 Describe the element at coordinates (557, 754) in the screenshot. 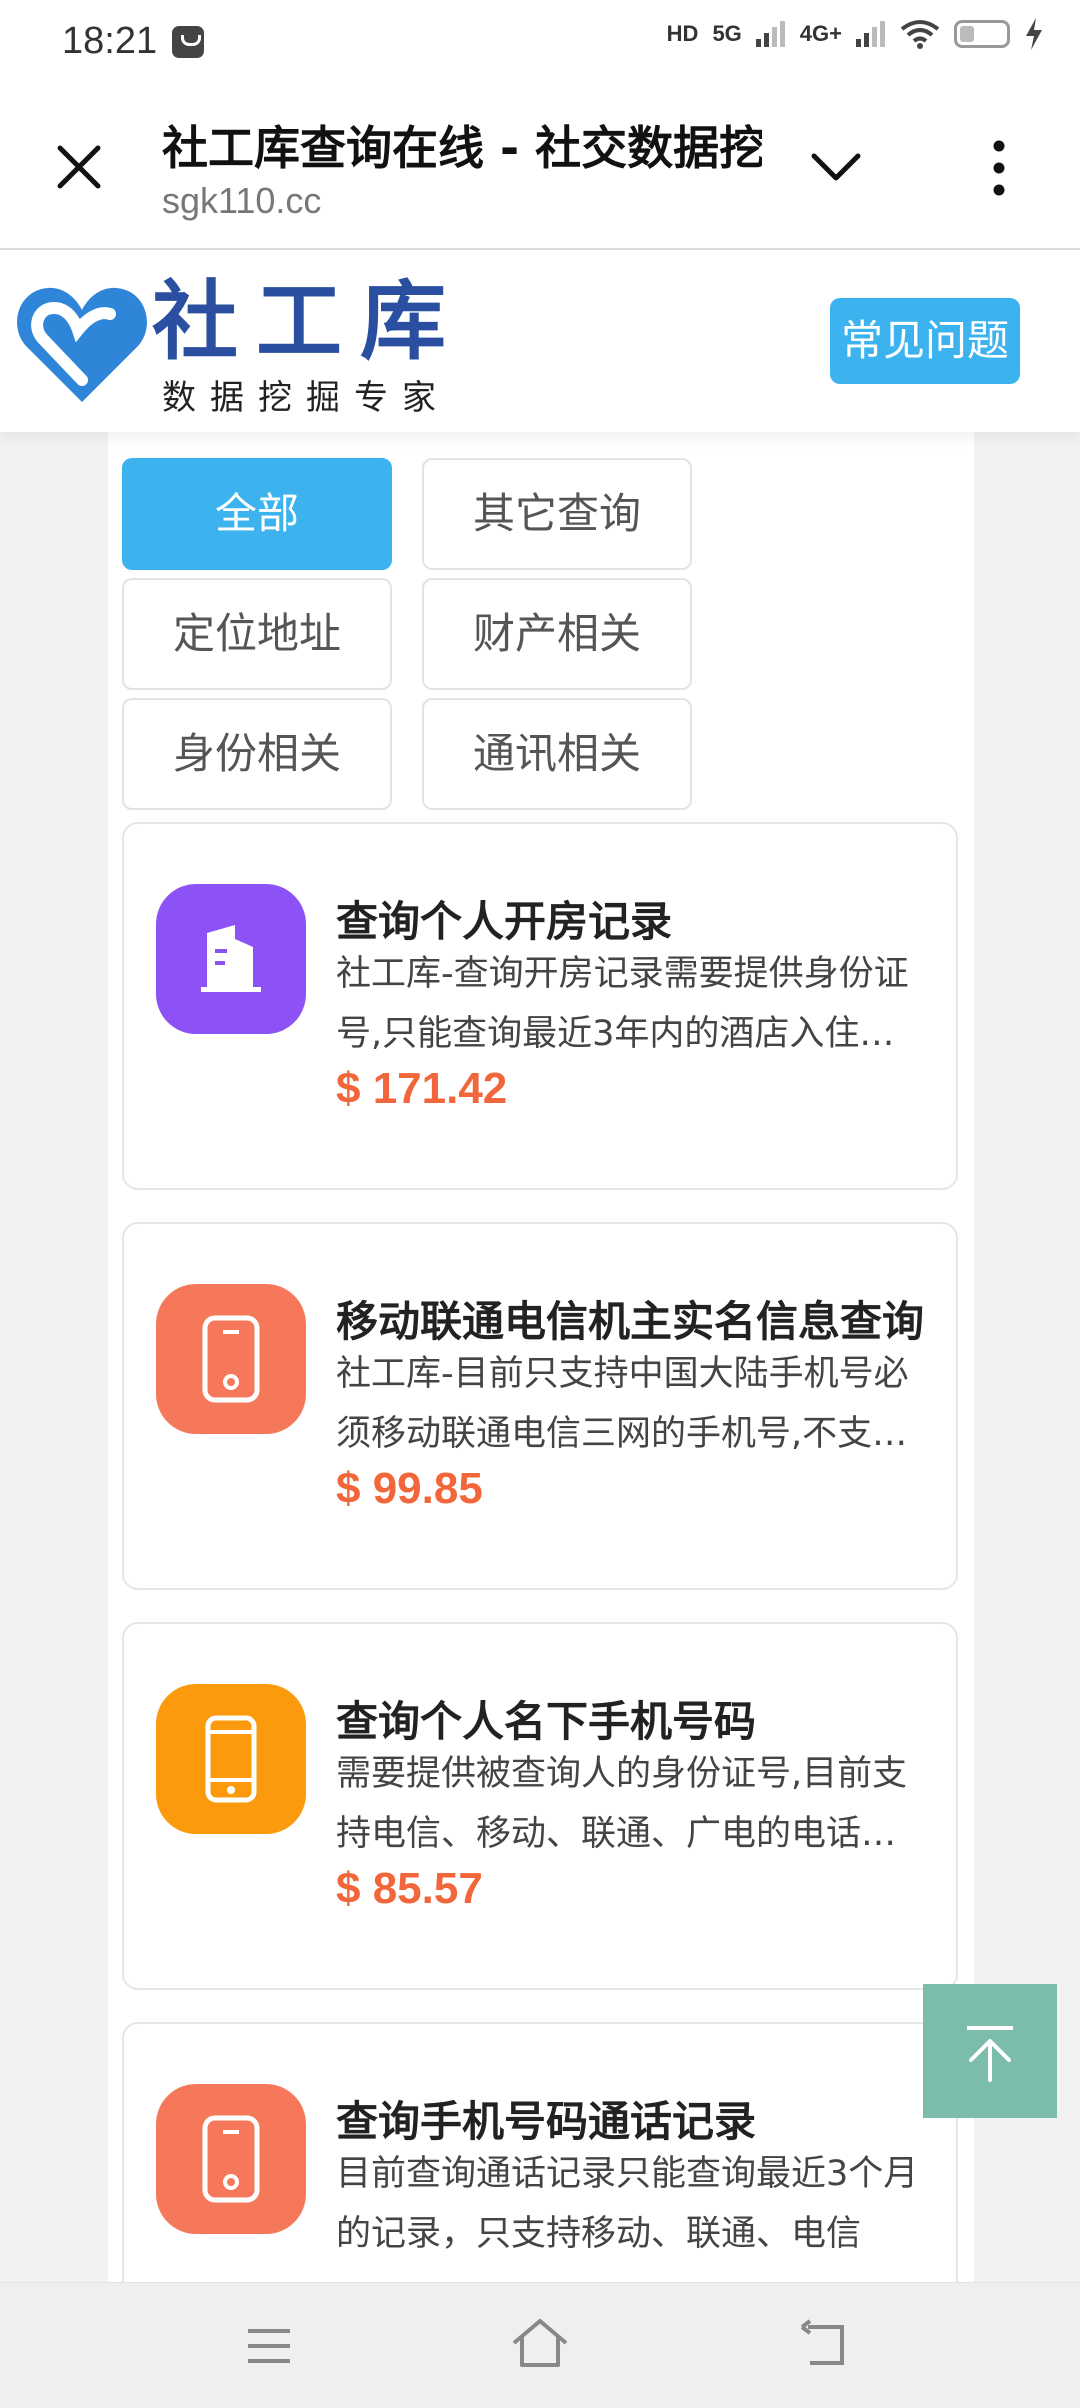

I see `filter-communication: 通讯相关` at that location.